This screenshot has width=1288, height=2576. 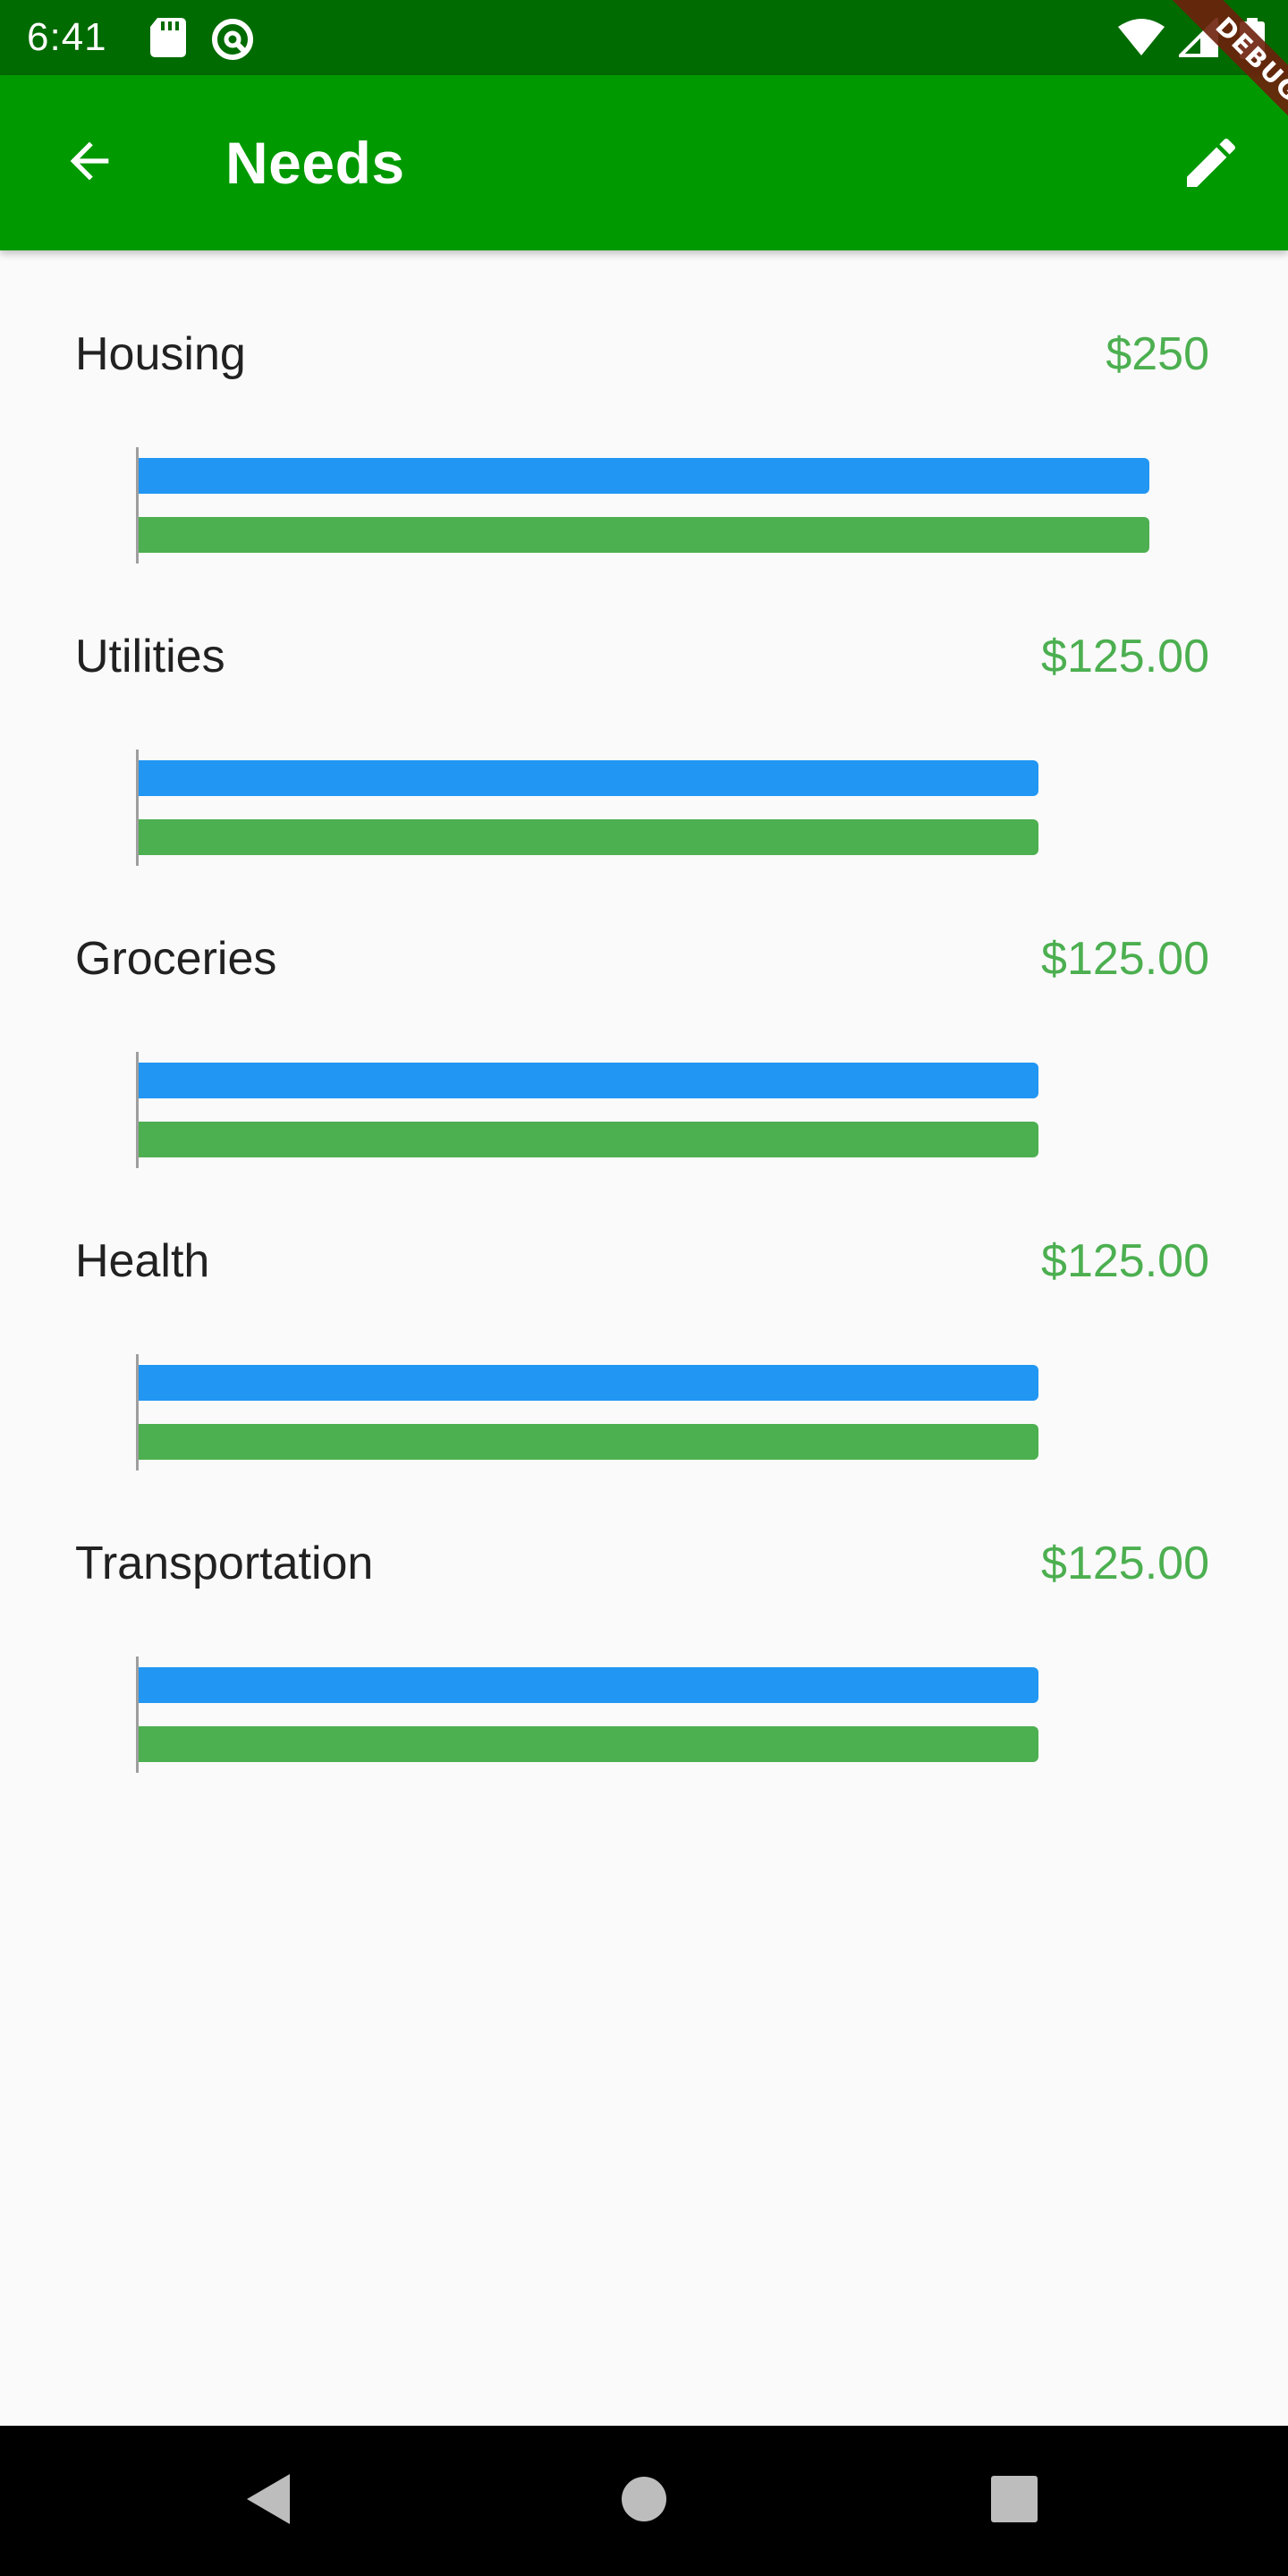 What do you see at coordinates (315, 163) in the screenshot?
I see `page-title: Needs` at bounding box center [315, 163].